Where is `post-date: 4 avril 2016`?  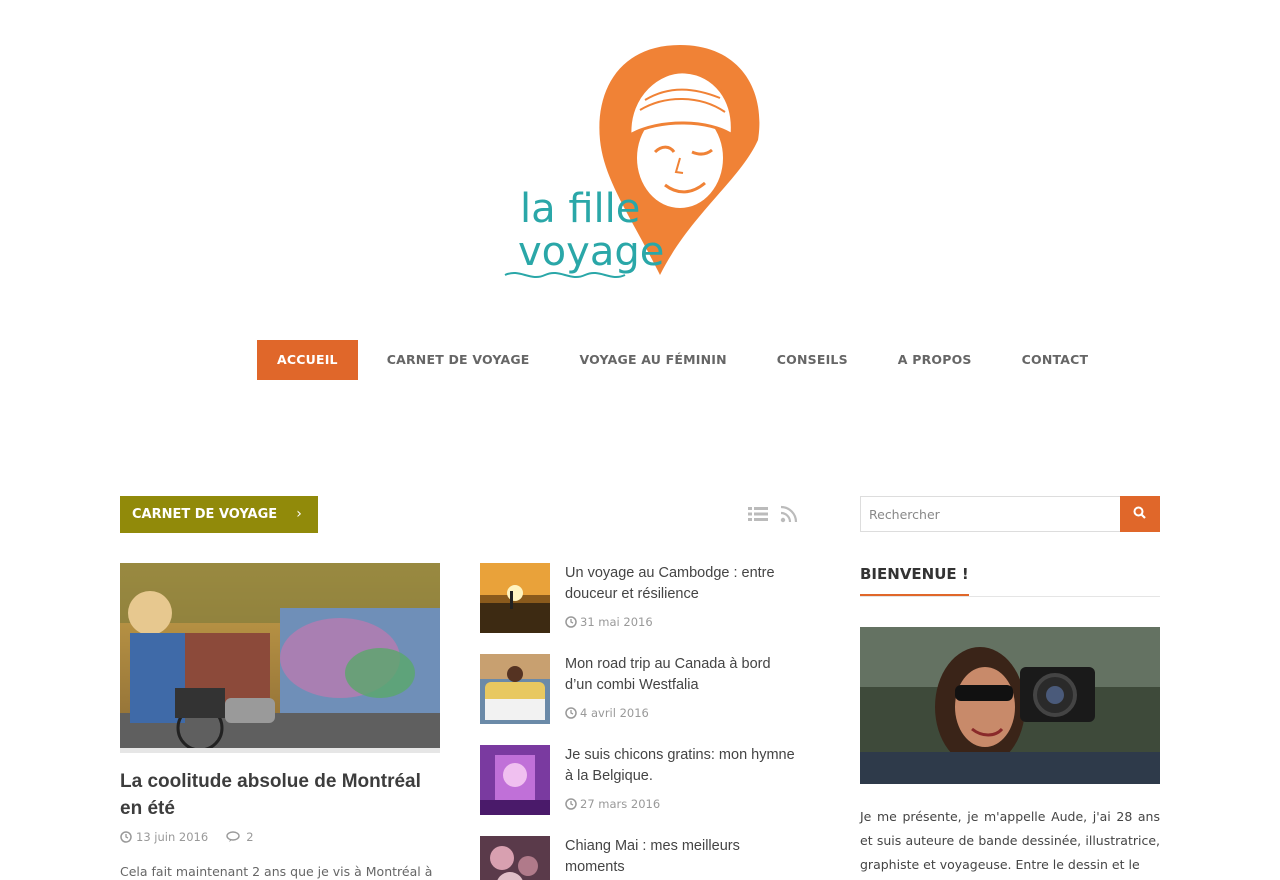 post-date: 4 avril 2016 is located at coordinates (607, 713).